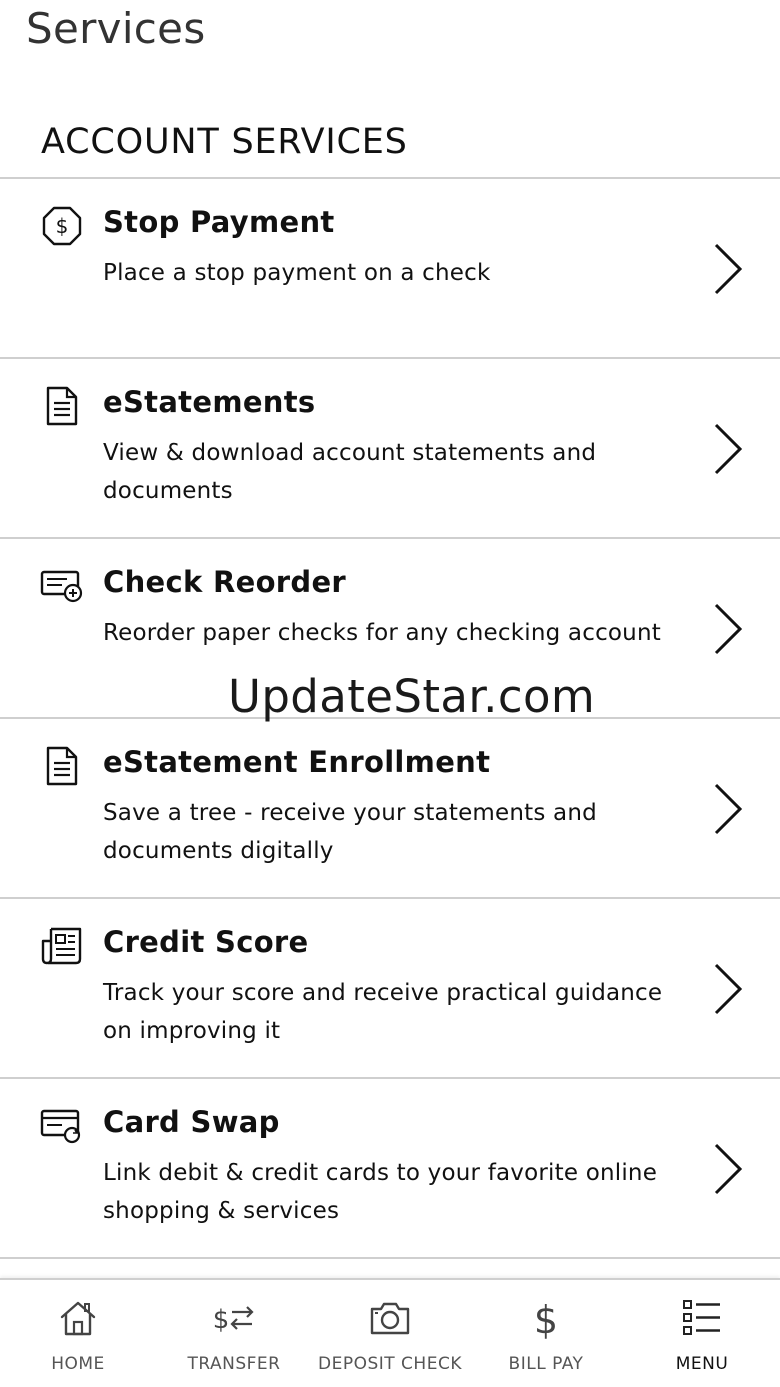  Describe the element at coordinates (702, 1364) in the screenshot. I see `nav-label: MENU` at that location.